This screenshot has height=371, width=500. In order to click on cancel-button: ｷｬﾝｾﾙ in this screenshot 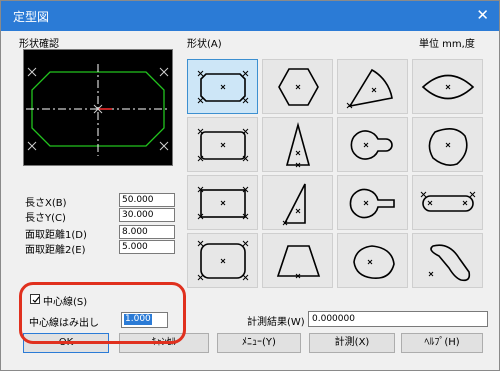, I will do `click(164, 343)`.